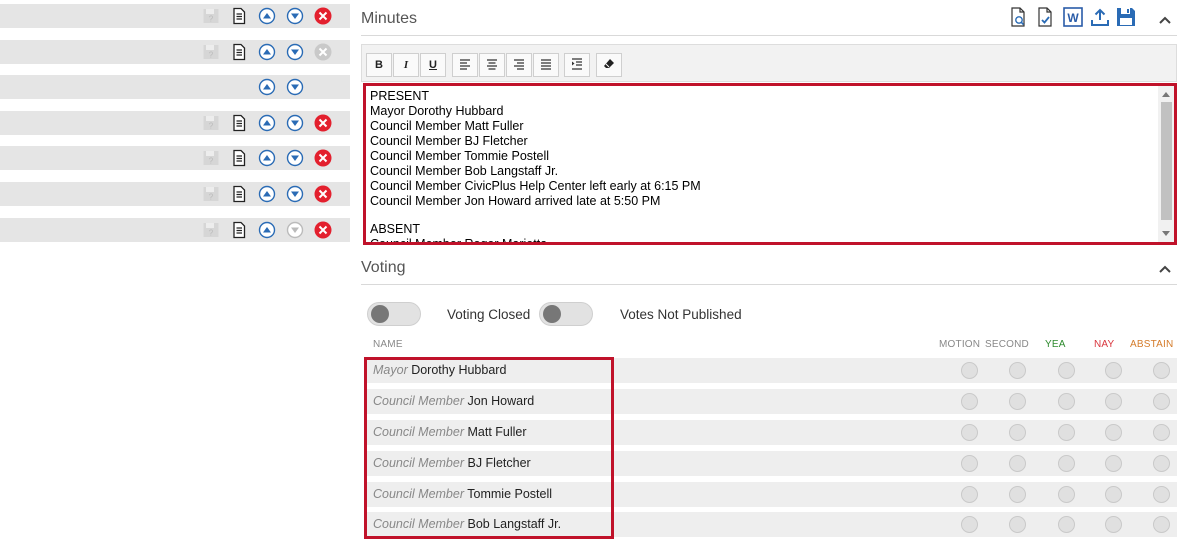  Describe the element at coordinates (394, 314) in the screenshot. I see `voting-closed-toggle` at that location.